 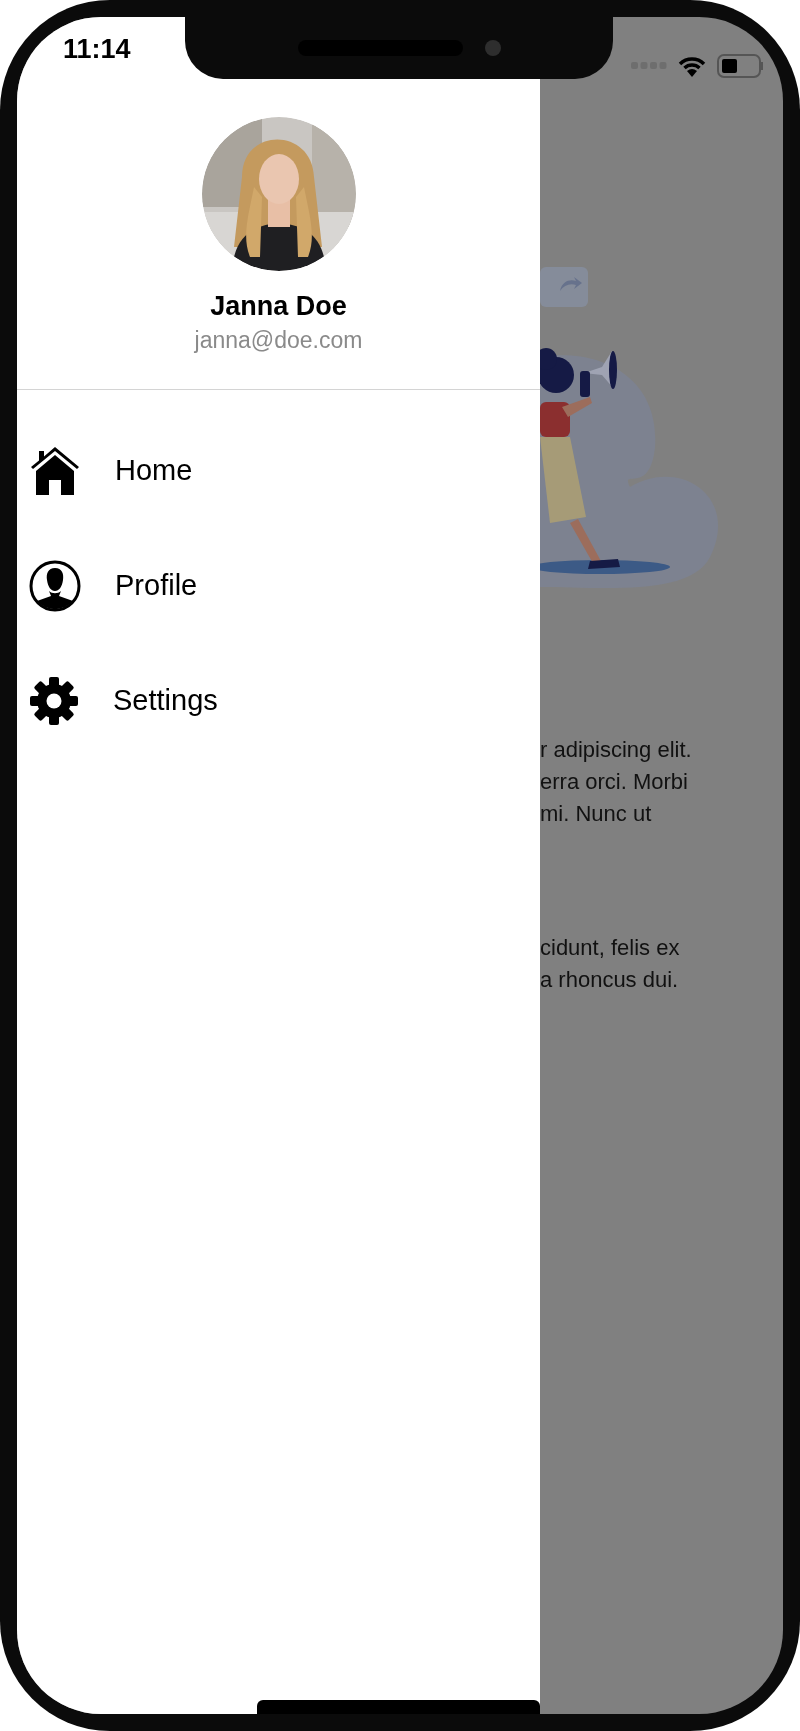 What do you see at coordinates (55, 470) in the screenshot?
I see `home-icon` at bounding box center [55, 470].